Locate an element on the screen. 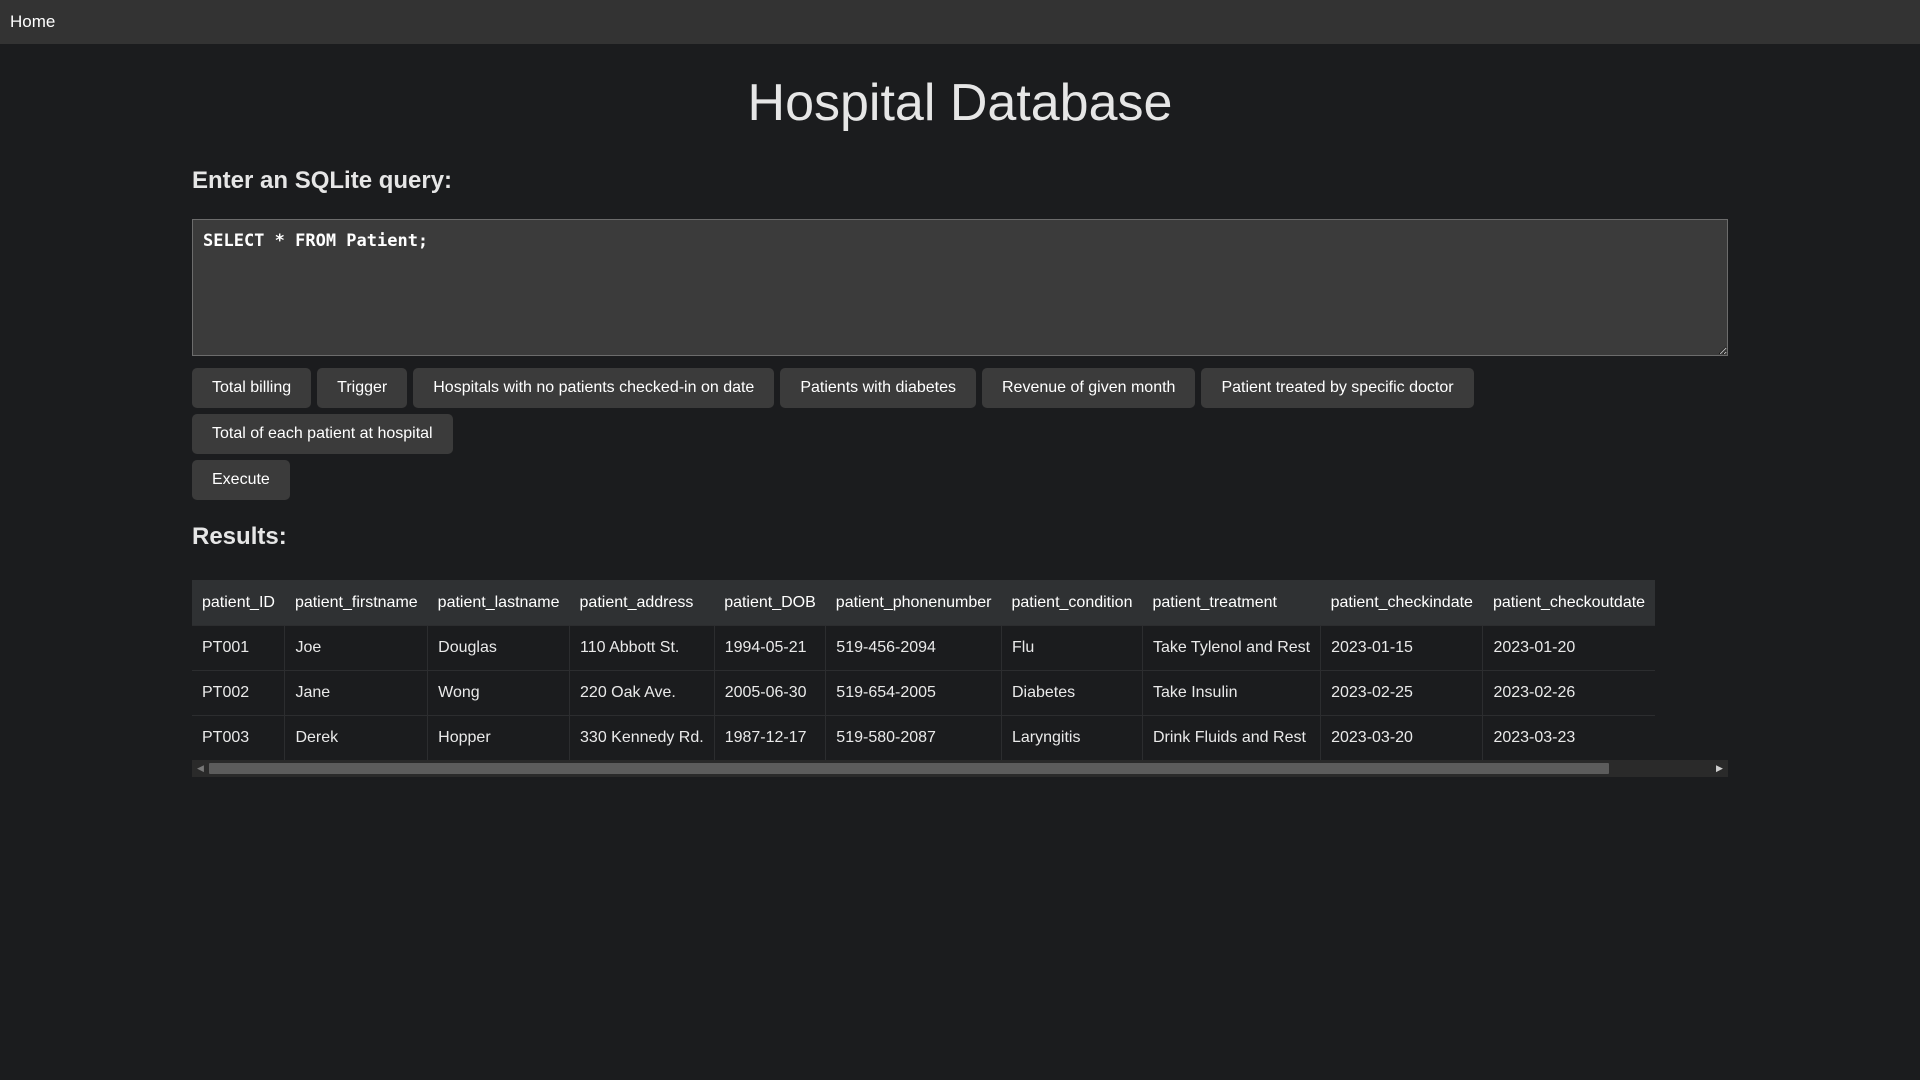 The height and width of the screenshot is (1080, 1920). table-cell: Jane is located at coordinates (356, 693).